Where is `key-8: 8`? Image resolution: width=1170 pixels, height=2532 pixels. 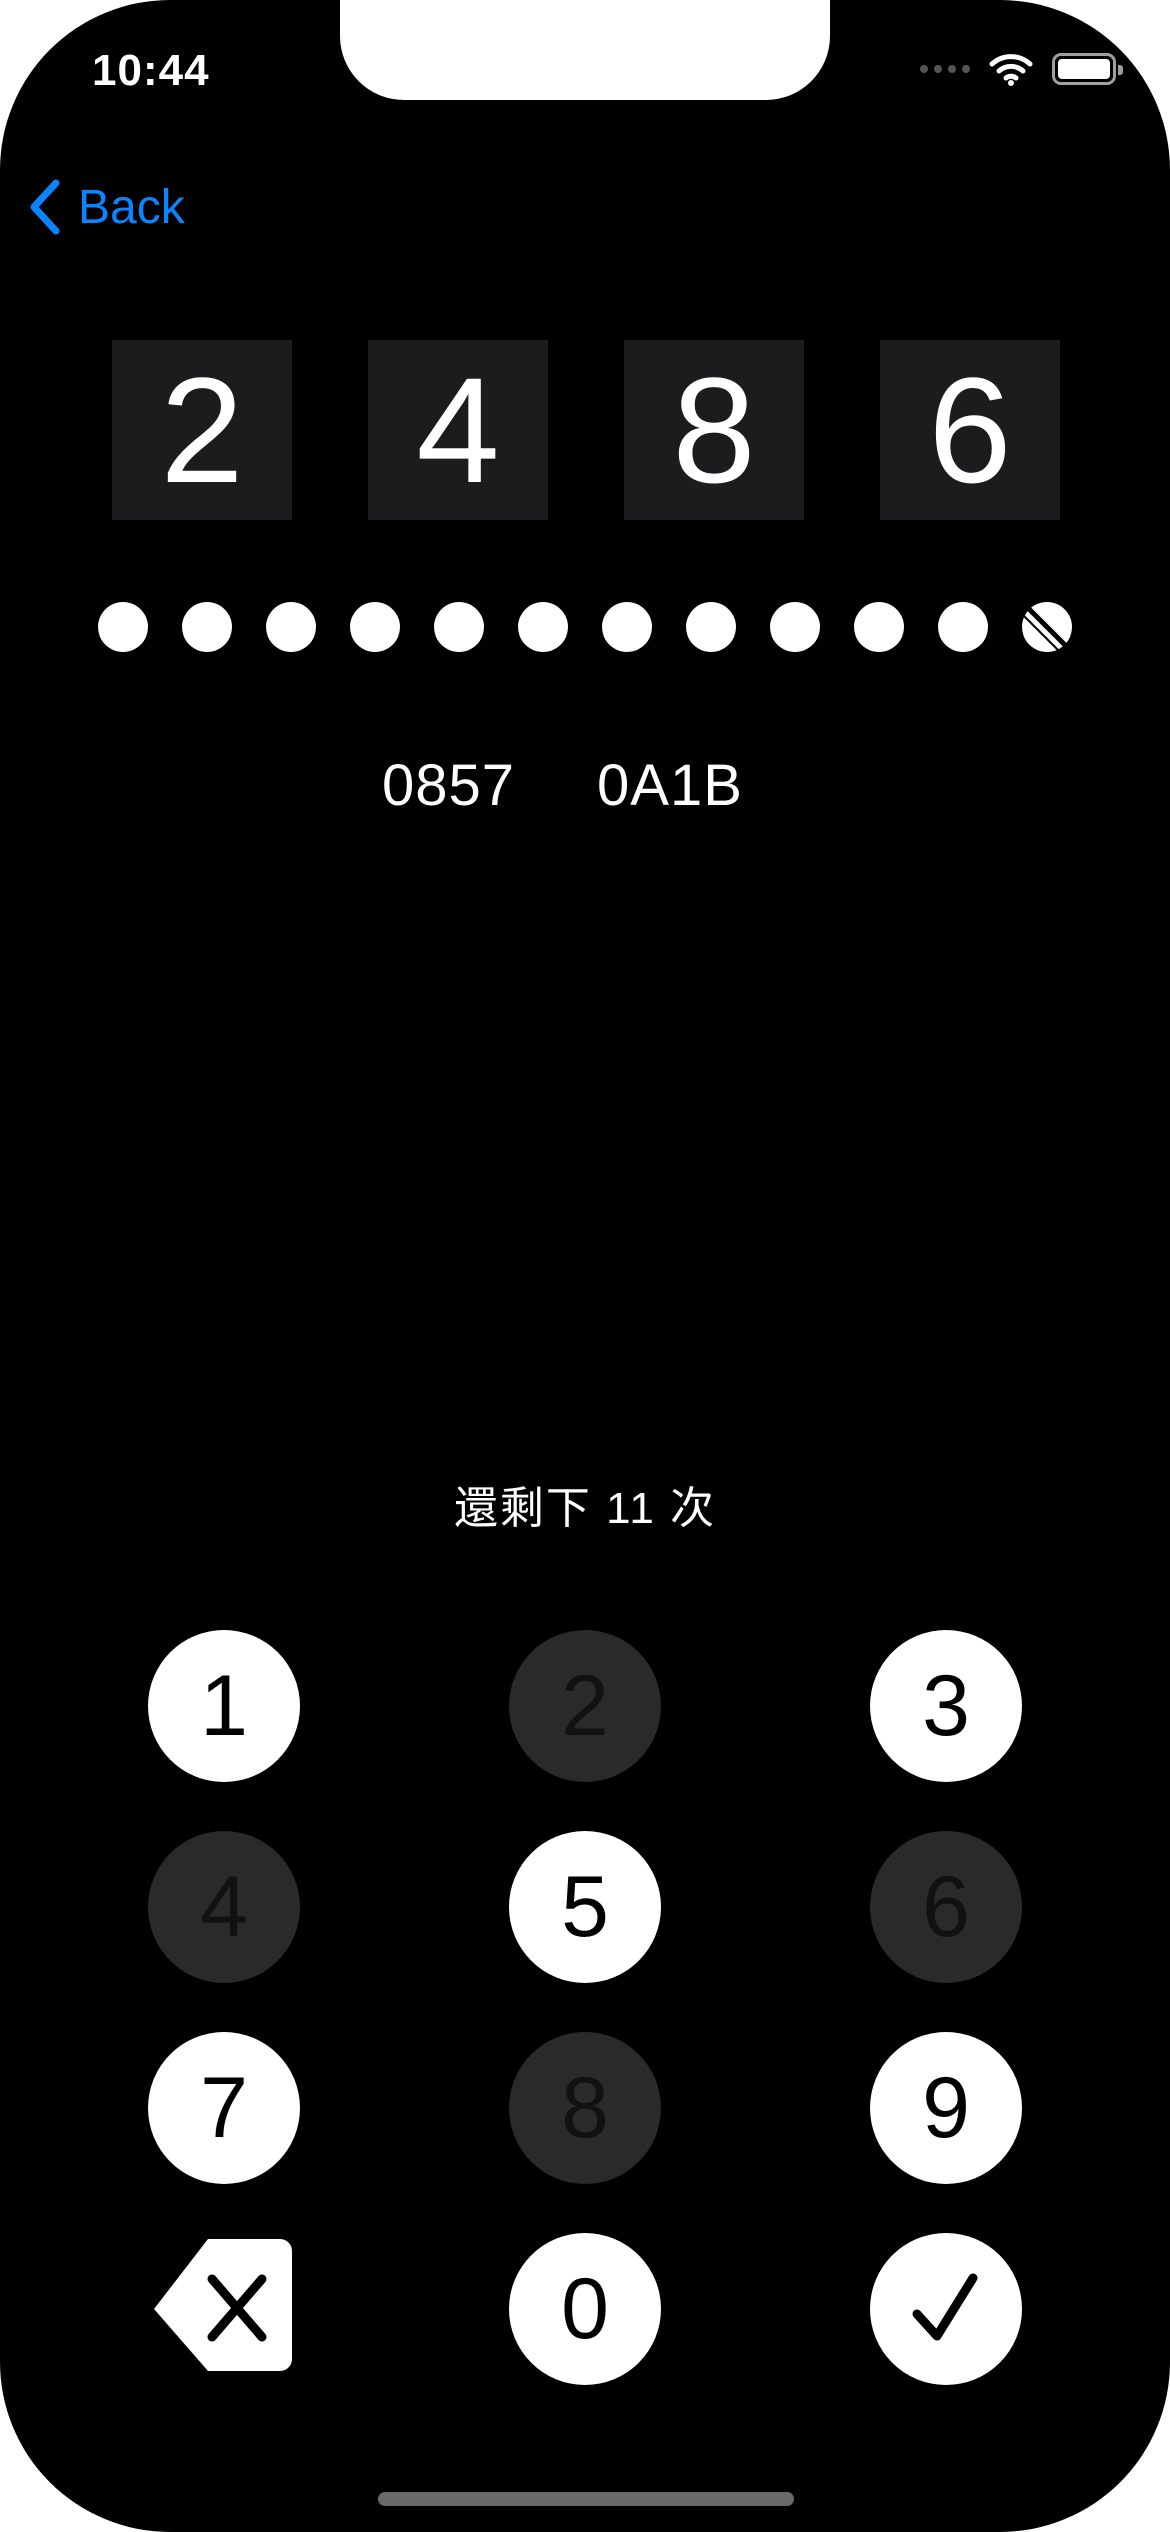
key-8: 8 is located at coordinates (585, 2108).